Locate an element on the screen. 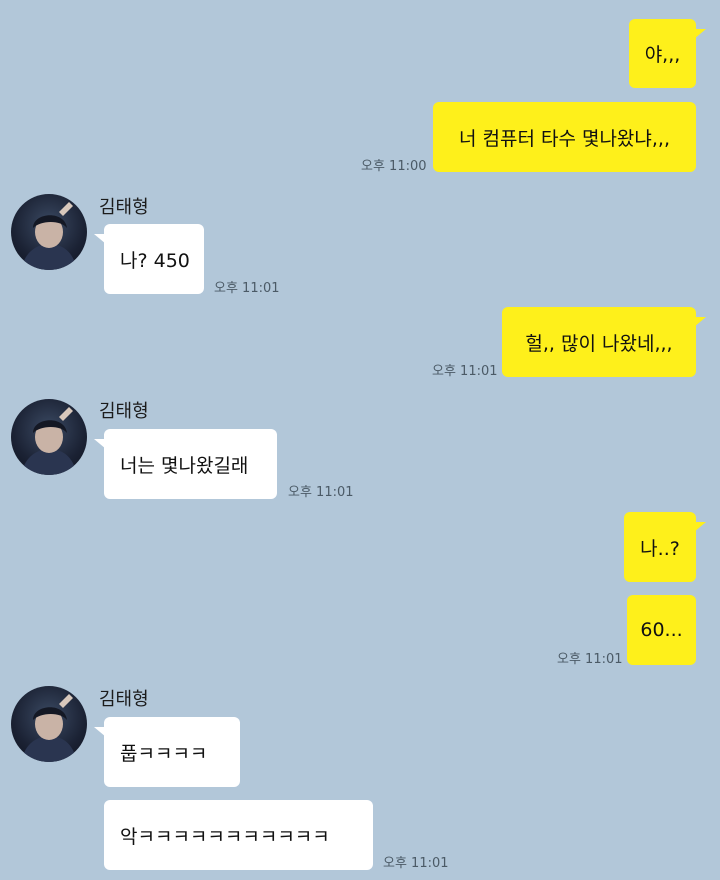  partner-message-bubble: 풉ㅋㅋㅋㅋ is located at coordinates (167, 752).